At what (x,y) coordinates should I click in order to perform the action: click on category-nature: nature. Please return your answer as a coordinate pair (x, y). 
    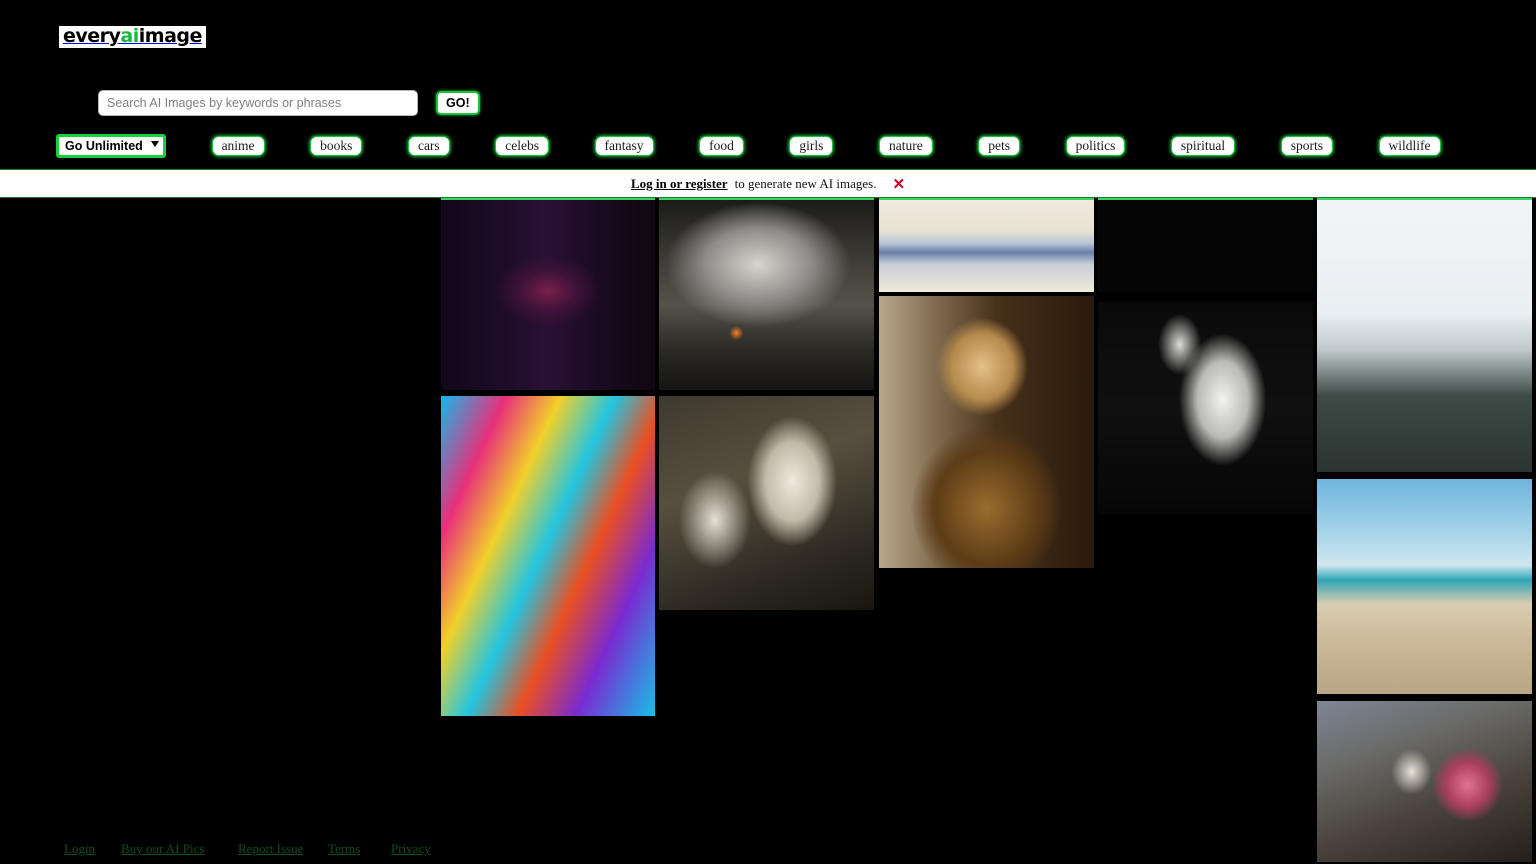
    Looking at the image, I should click on (905, 146).